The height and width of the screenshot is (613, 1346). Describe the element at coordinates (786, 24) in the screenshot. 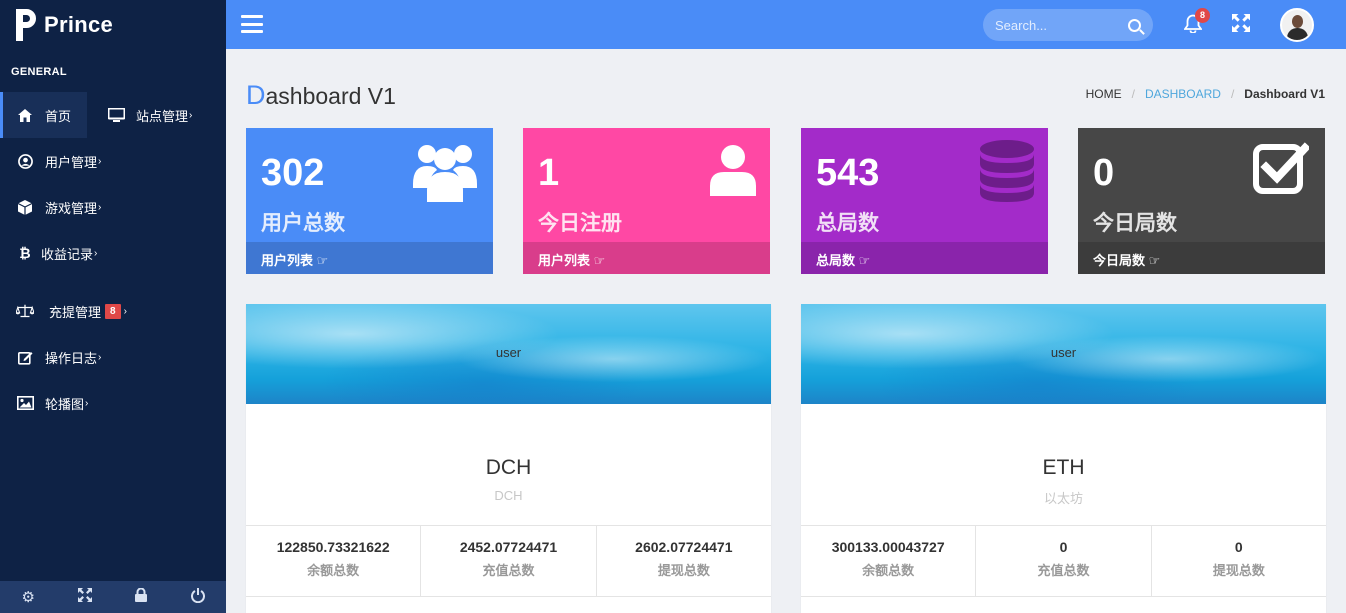

I see `topbar: 8` at that location.